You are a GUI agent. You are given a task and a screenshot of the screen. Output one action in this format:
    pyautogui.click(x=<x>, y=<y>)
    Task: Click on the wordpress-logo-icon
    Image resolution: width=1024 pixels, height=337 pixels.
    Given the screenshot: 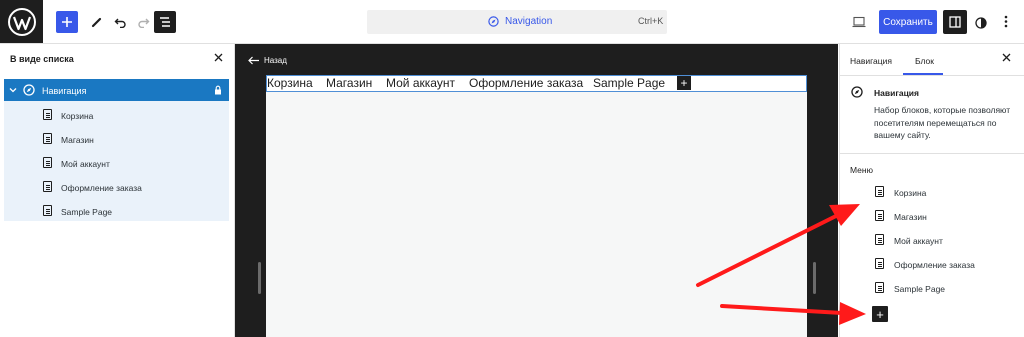 What is the action you would take?
    pyautogui.click(x=21, y=21)
    